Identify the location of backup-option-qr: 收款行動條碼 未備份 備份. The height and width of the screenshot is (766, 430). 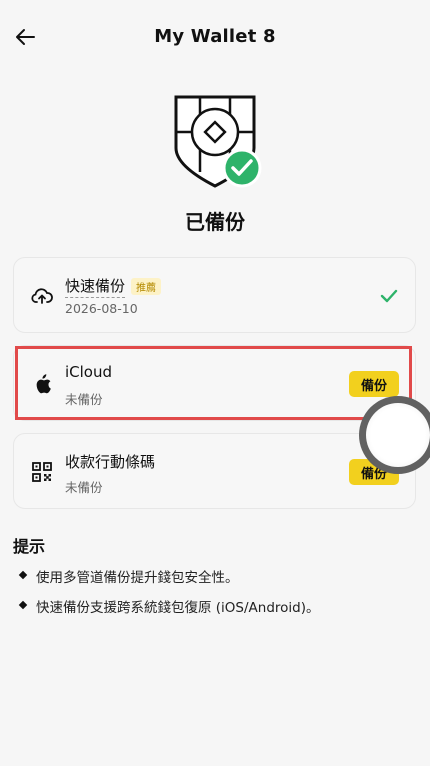
(214, 471).